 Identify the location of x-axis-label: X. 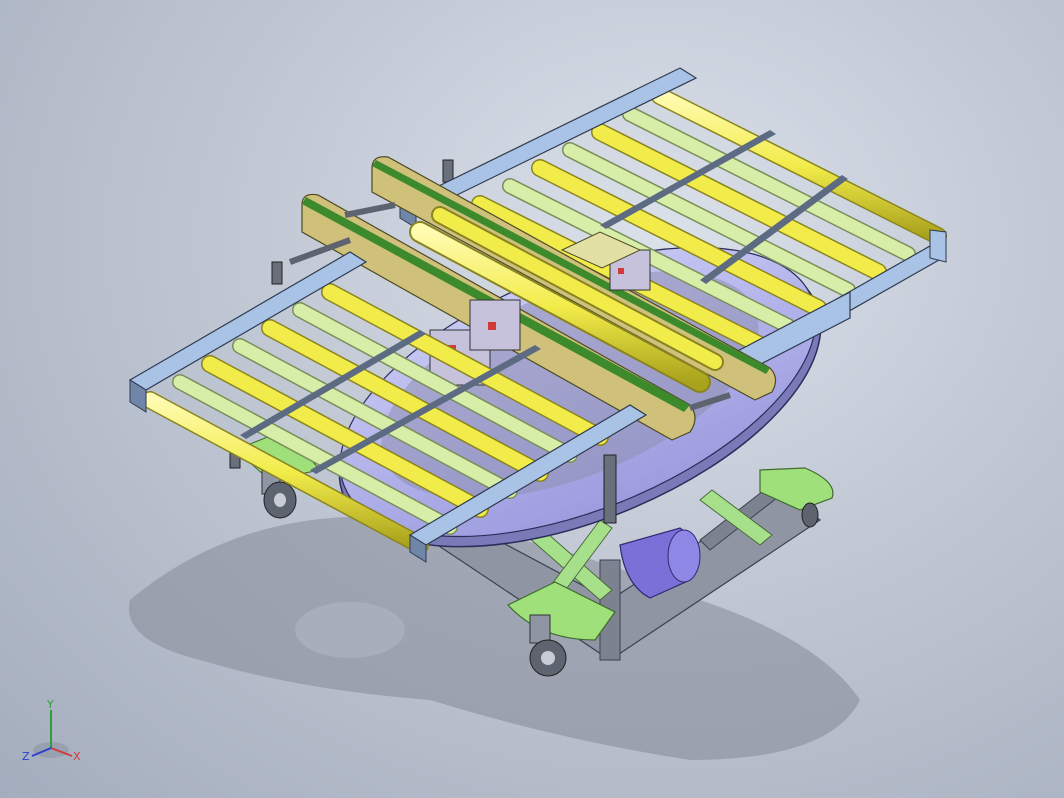
(77, 756).